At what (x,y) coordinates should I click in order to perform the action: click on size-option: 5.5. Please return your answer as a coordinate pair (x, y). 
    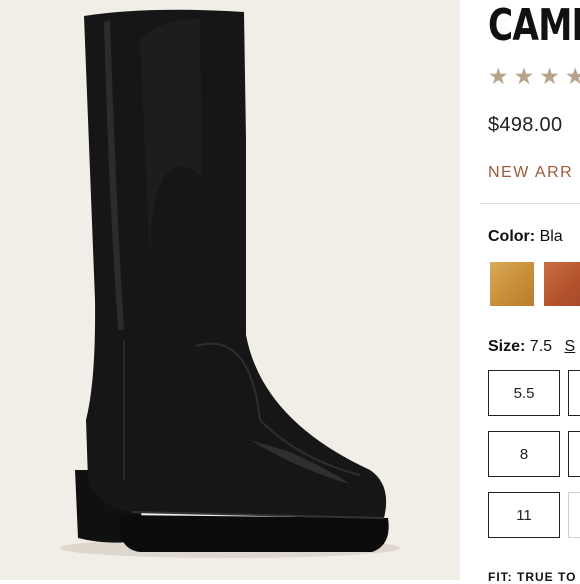
    Looking at the image, I should click on (524, 393).